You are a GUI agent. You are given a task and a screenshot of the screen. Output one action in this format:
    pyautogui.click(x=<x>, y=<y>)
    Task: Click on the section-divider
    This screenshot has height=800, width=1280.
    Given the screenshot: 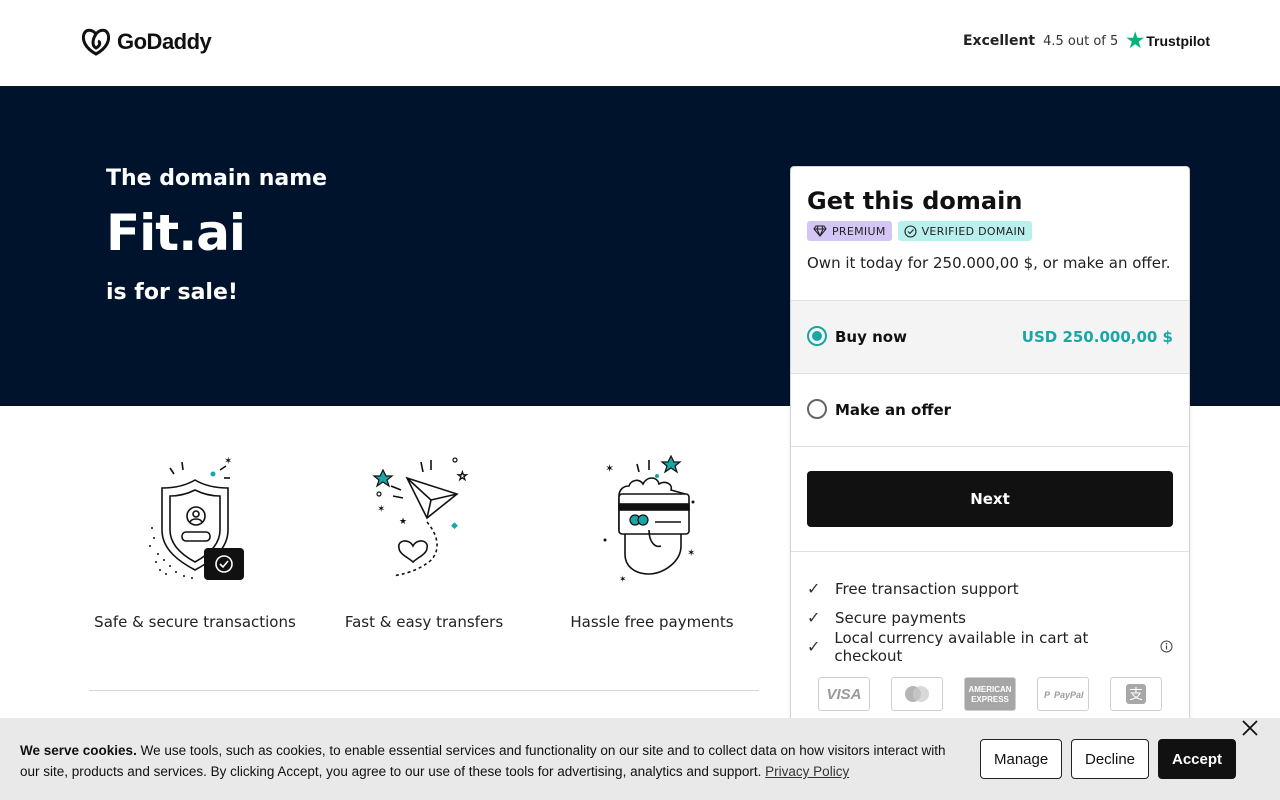 What is the action you would take?
    pyautogui.click(x=424, y=690)
    